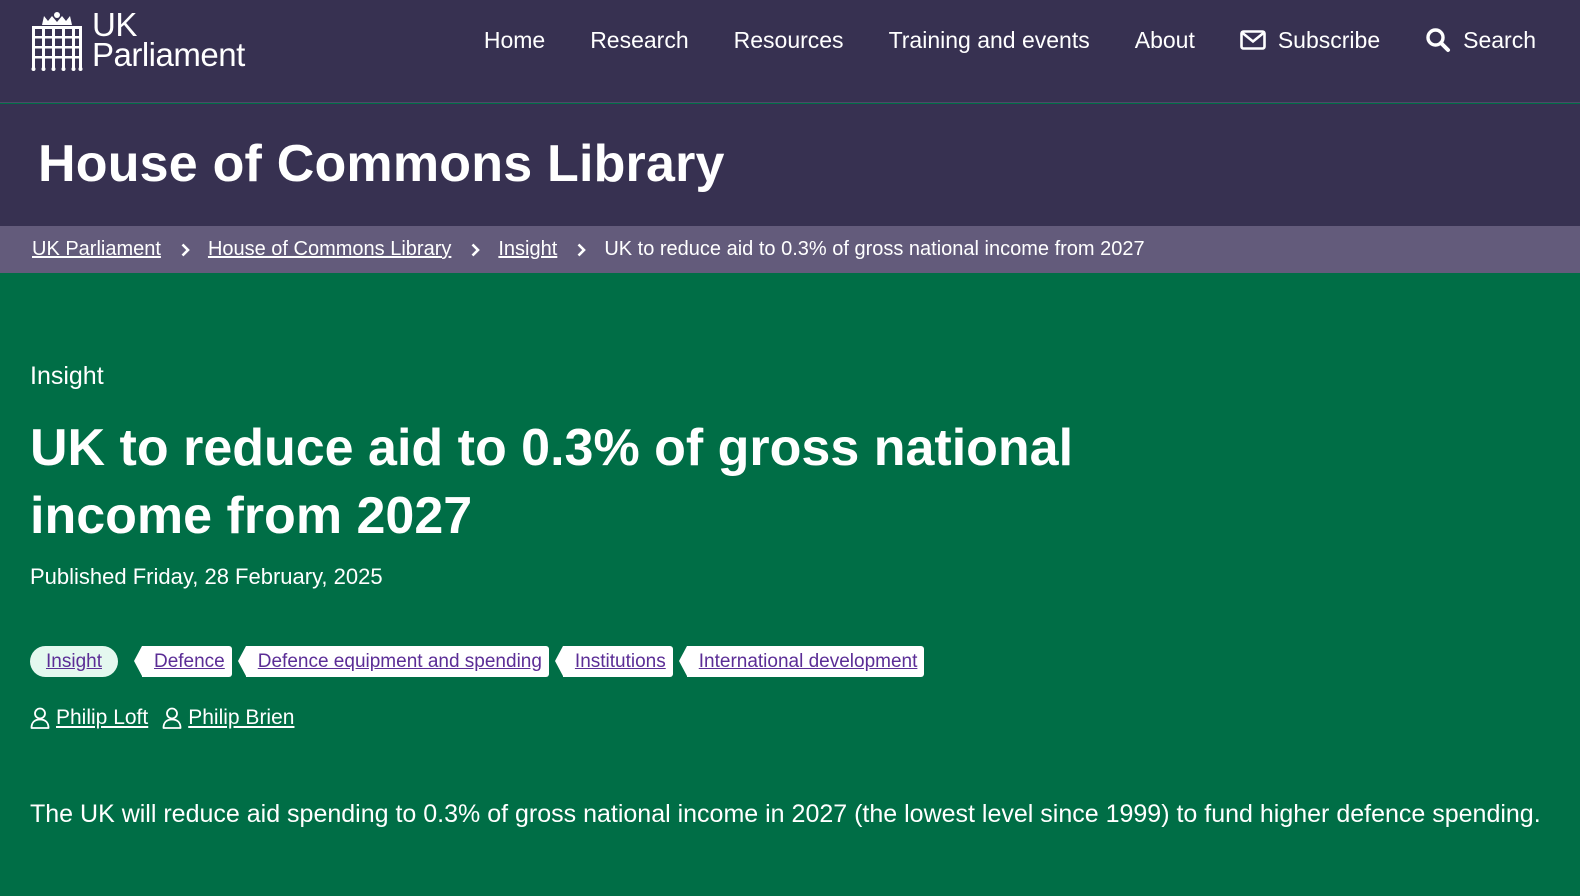 Image resolution: width=1580 pixels, height=896 pixels. Describe the element at coordinates (1438, 40) in the screenshot. I see `search-icon` at that location.